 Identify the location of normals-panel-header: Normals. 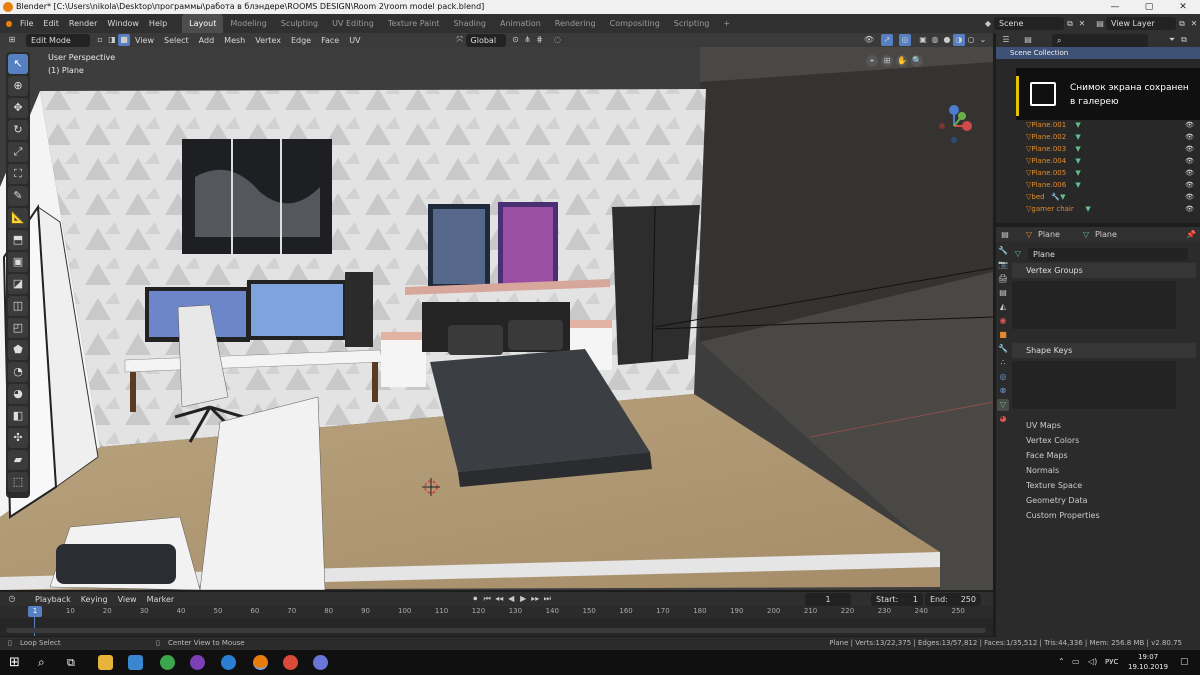
(1104, 470).